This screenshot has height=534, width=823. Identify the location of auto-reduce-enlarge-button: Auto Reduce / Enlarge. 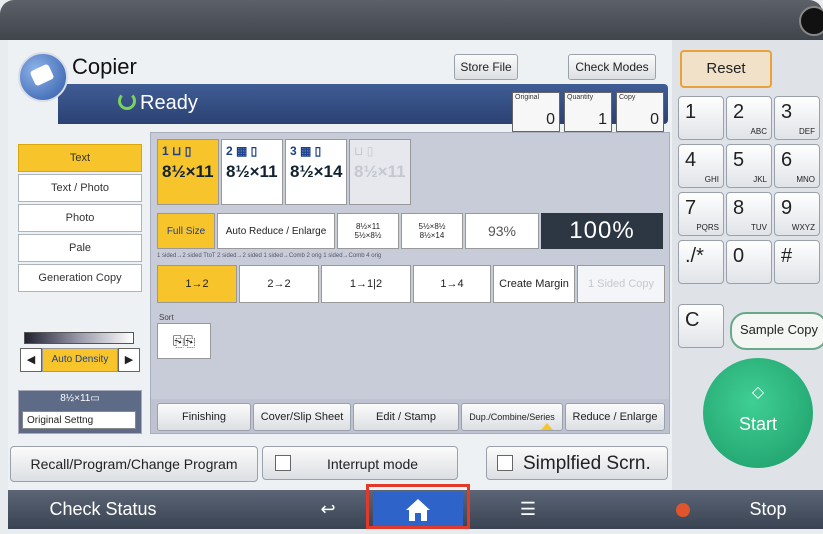
(276, 231).